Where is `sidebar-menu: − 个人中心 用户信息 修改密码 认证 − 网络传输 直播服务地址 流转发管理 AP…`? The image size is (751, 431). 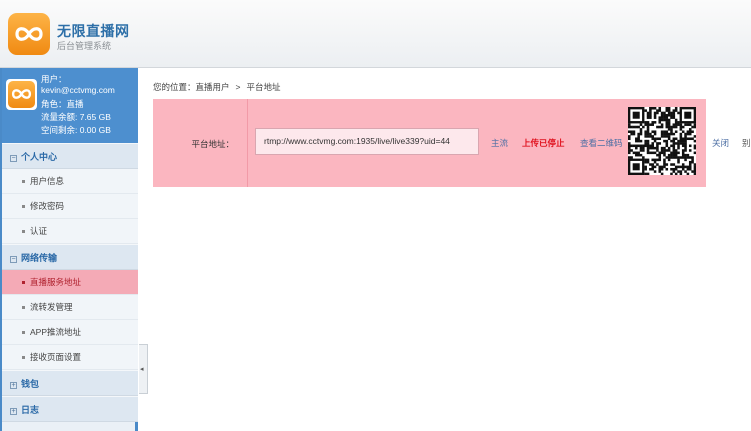
sidebar-menu: − 个人中心 用户信息 修改密码 认证 − 网络传输 直播服务地址 流转发管理 AP… is located at coordinates (70, 282).